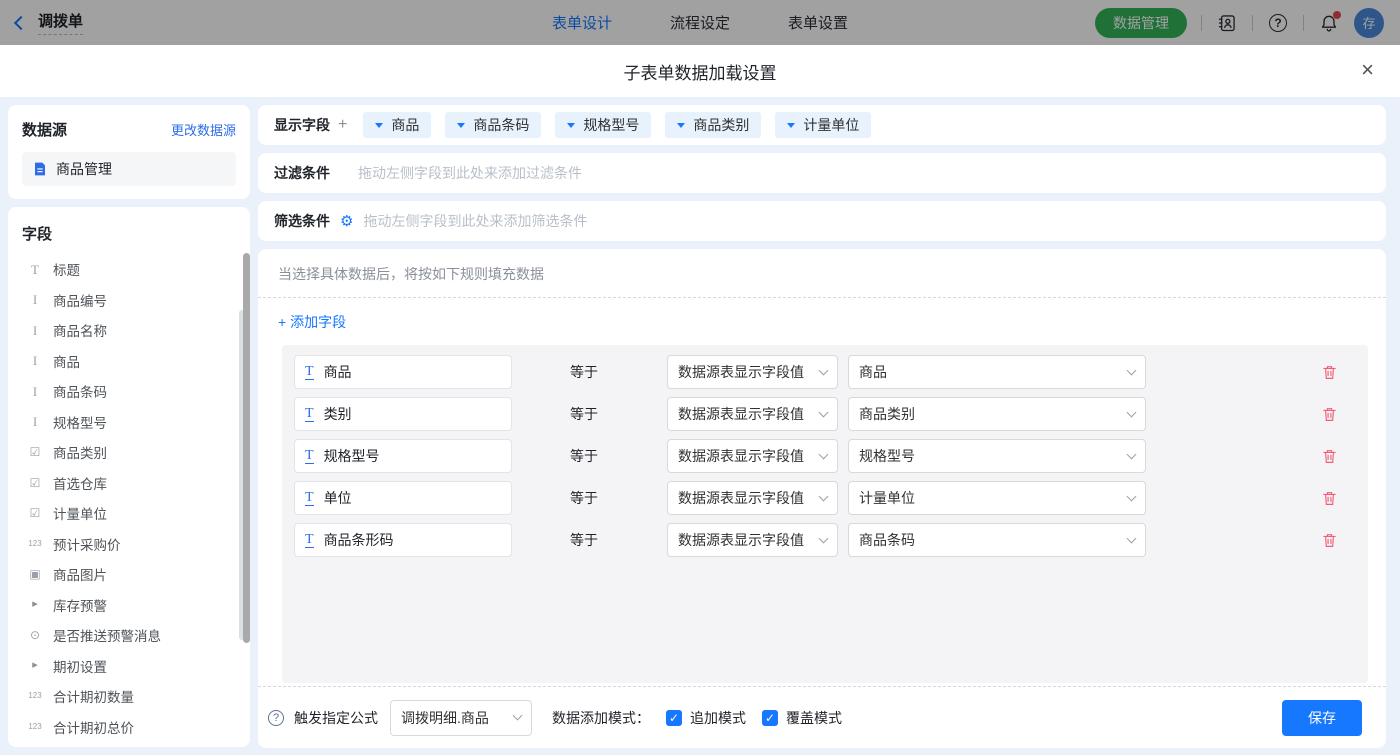 The image size is (1400, 755). What do you see at coordinates (997, 540) in the screenshot?
I see `rule-value-select: 商品条码` at bounding box center [997, 540].